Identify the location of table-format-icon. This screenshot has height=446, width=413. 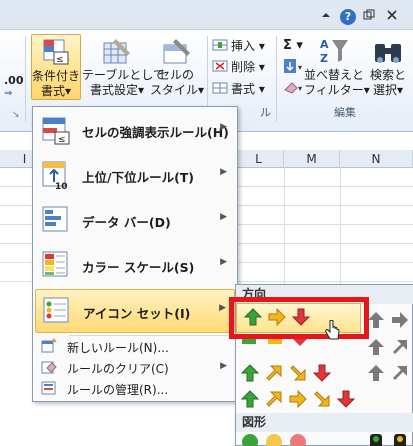
(116, 51).